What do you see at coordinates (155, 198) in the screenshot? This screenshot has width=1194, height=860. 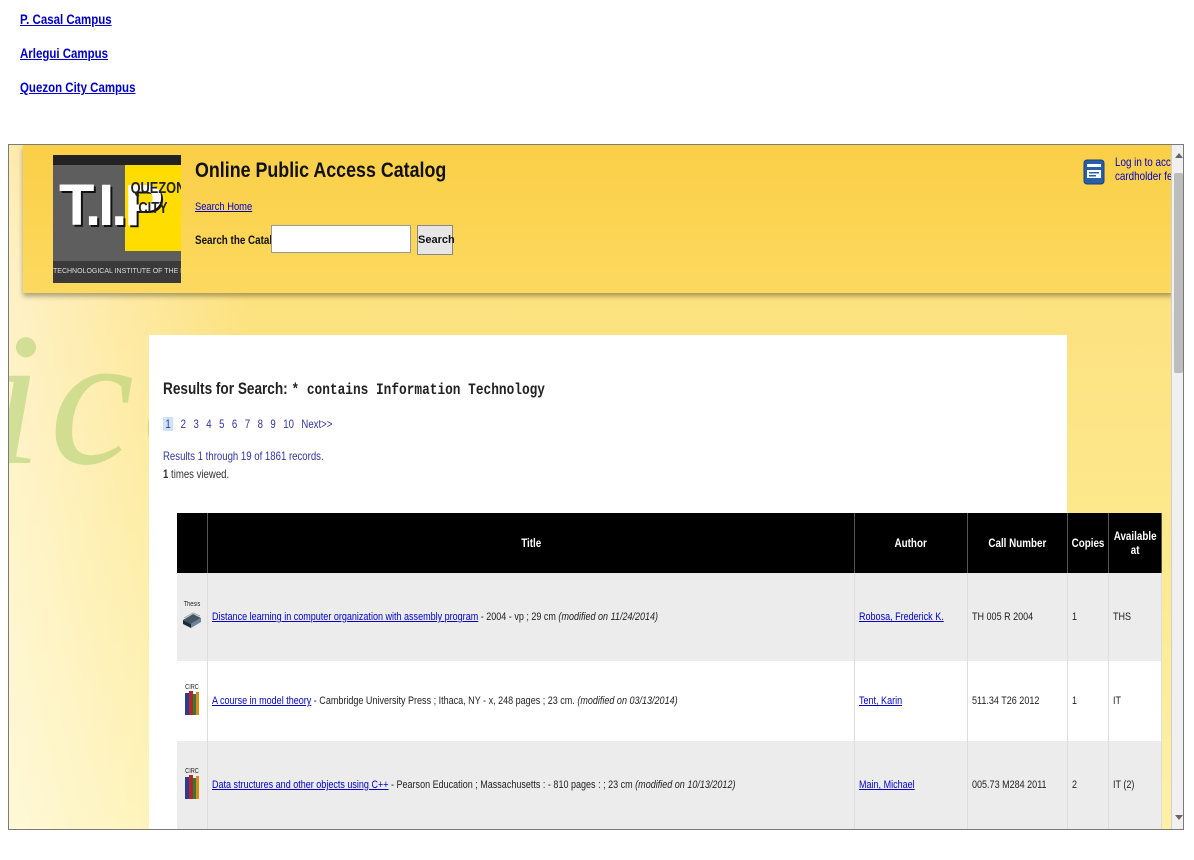 I see `logo-city: QUEZON CITY` at bounding box center [155, 198].